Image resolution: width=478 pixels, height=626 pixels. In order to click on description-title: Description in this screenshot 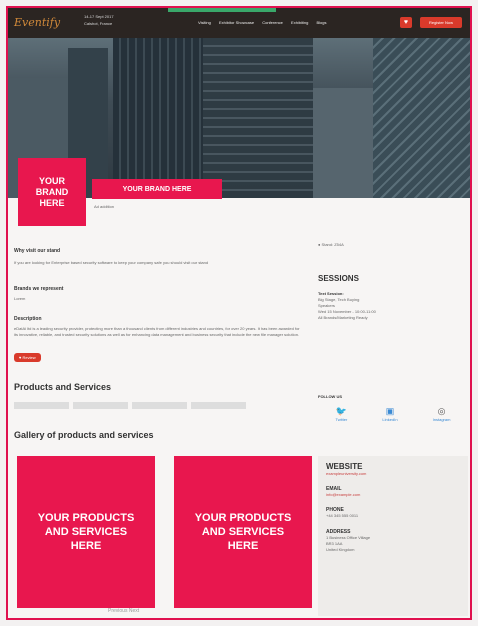, I will do `click(28, 319)`.